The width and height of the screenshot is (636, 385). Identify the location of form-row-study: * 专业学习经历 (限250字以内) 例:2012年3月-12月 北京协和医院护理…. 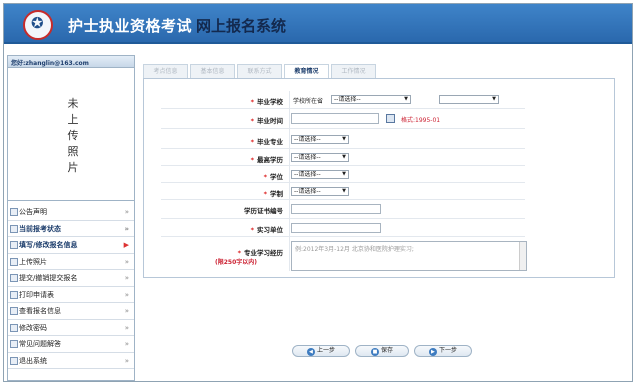
(344, 256).